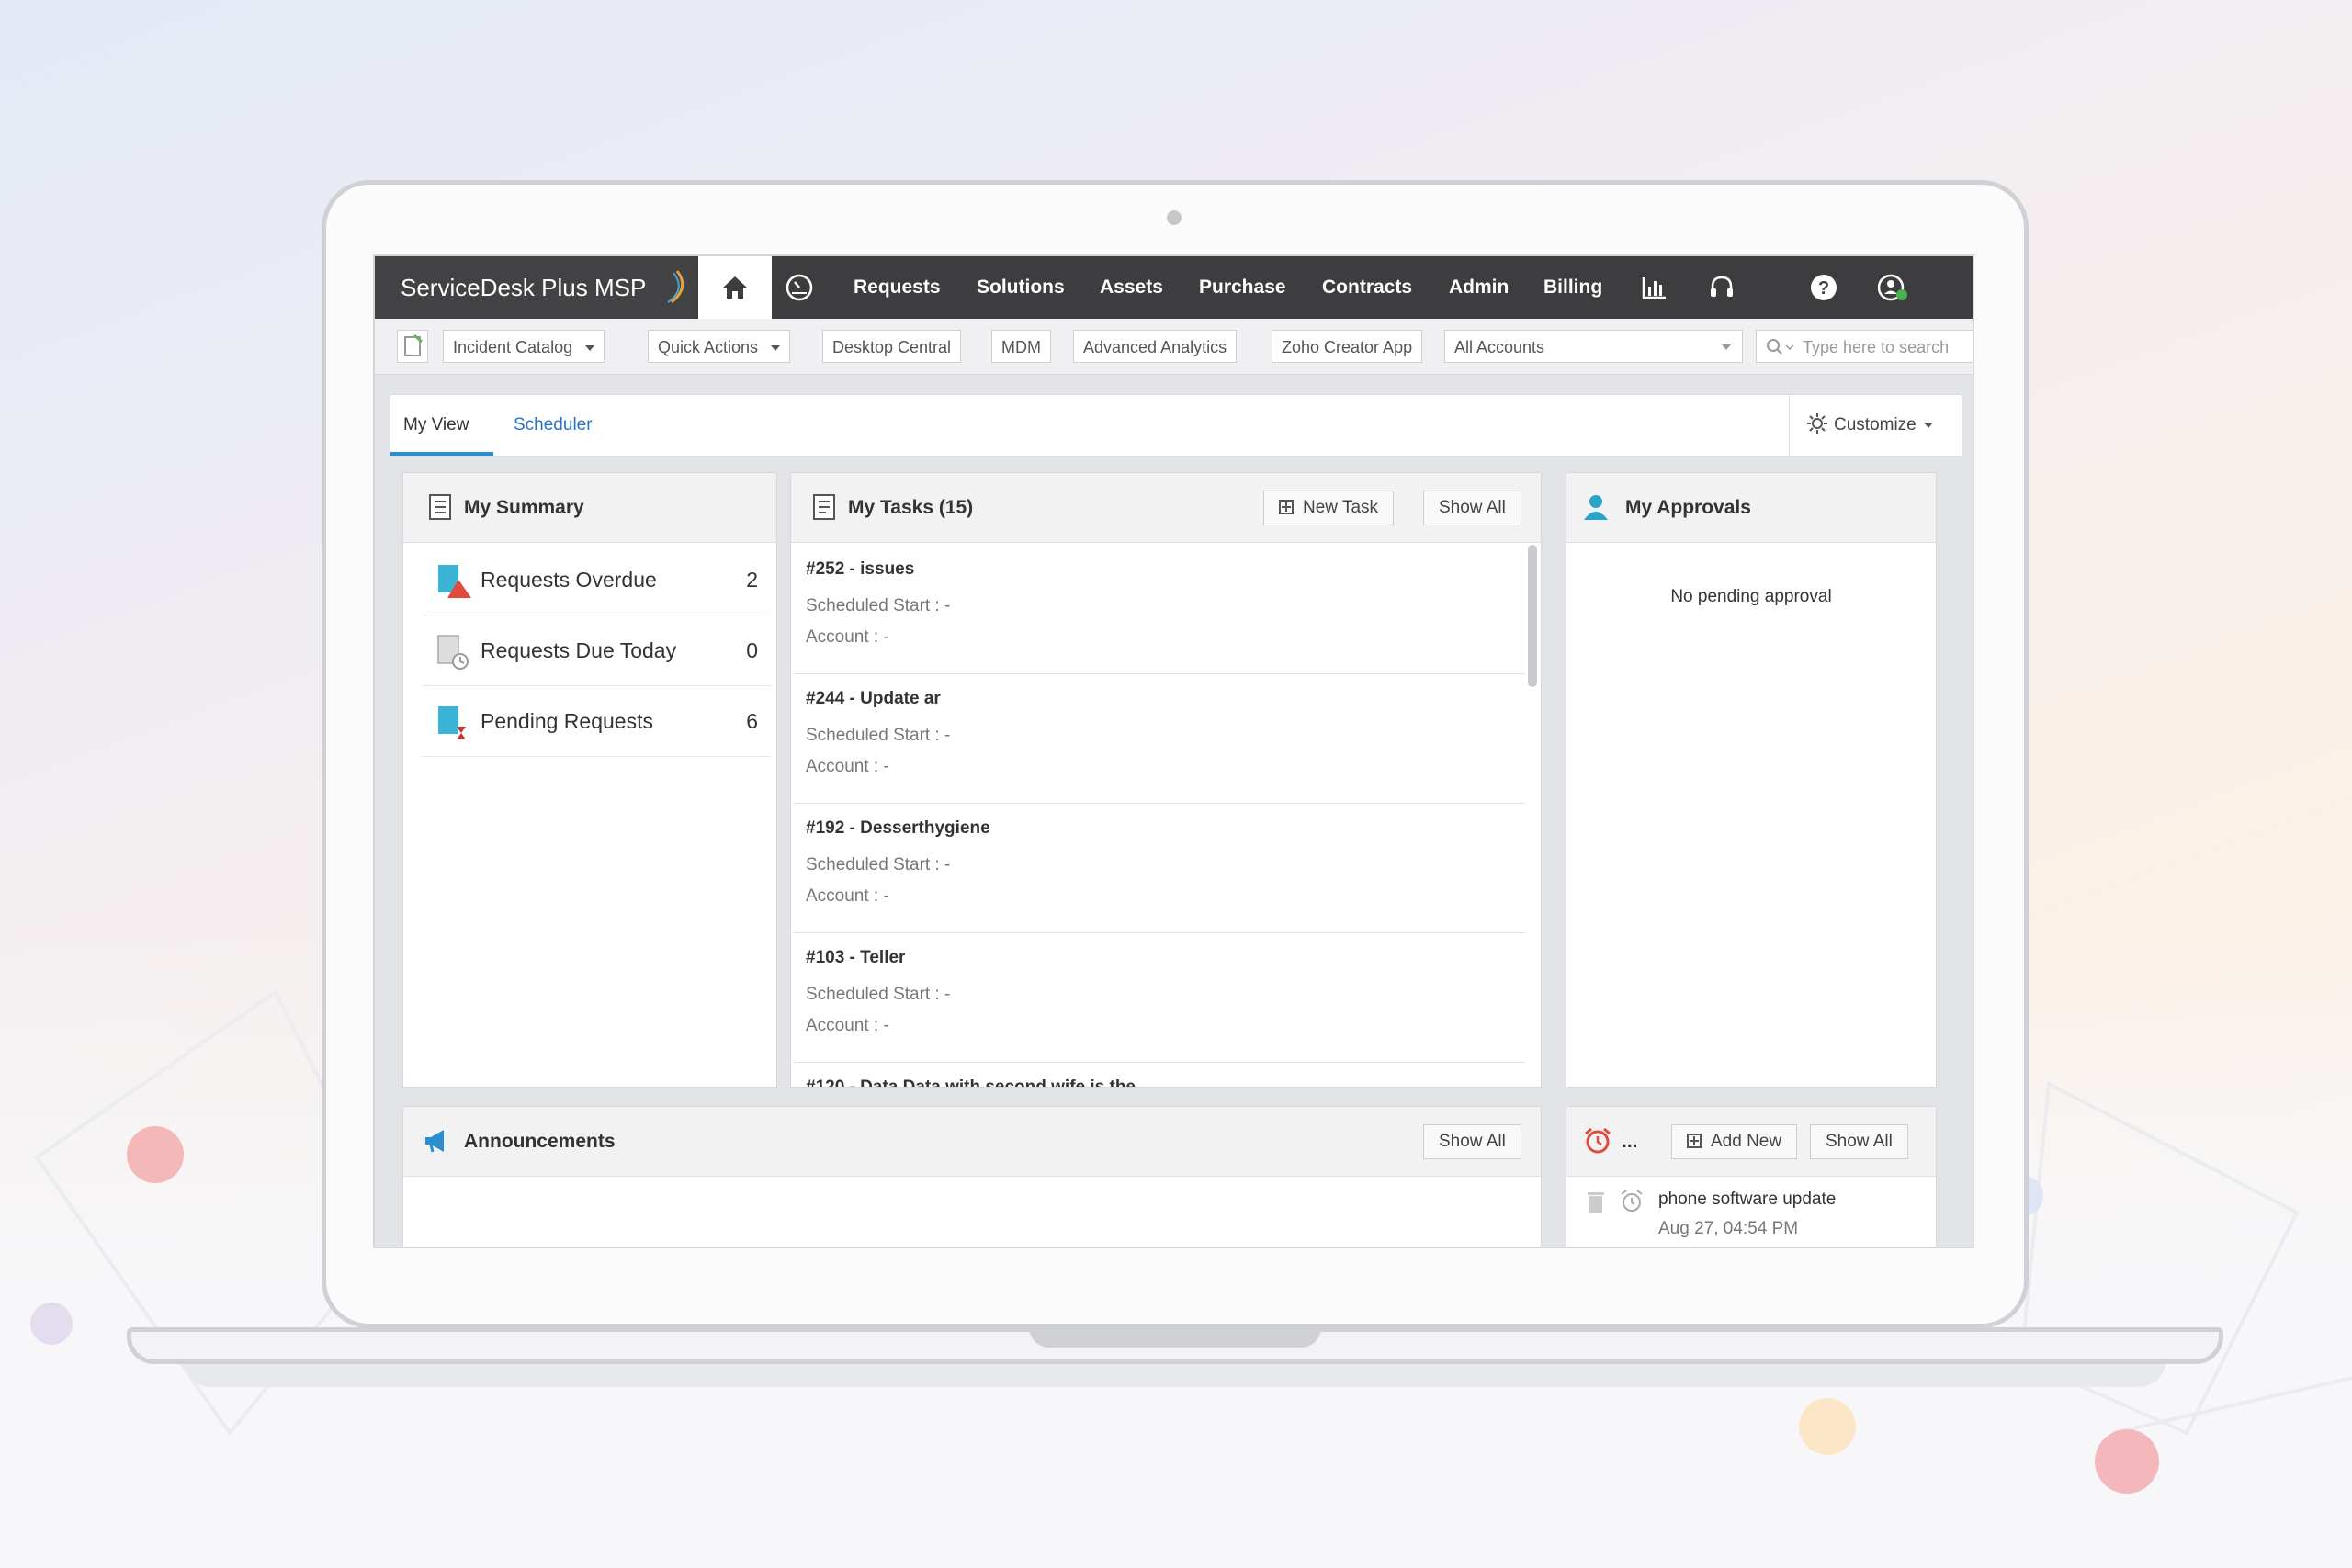 The width and height of the screenshot is (2352, 1568). I want to click on announcements-panel: Announcements Show All, so click(972, 1176).